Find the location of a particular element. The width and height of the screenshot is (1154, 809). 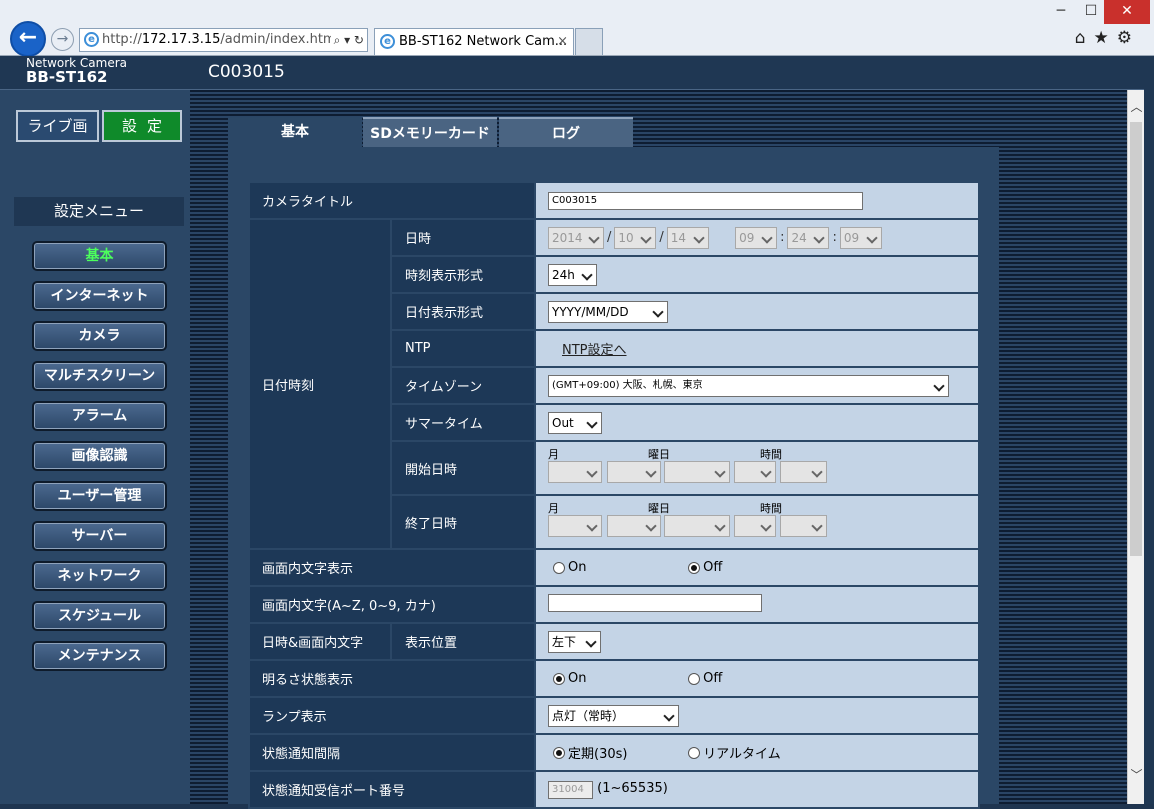

month-header: 月 is located at coordinates (553, 508).